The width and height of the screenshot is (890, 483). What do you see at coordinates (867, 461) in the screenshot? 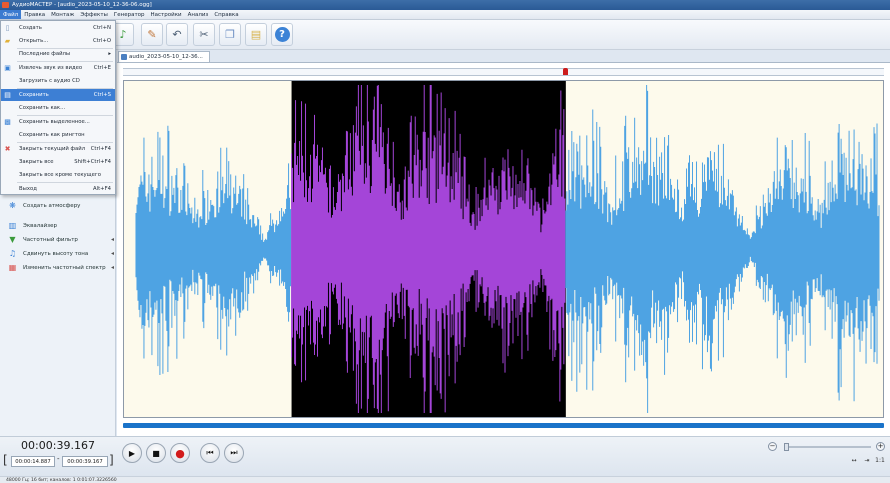
I see `scroll-end-button: ⇥` at bounding box center [867, 461].